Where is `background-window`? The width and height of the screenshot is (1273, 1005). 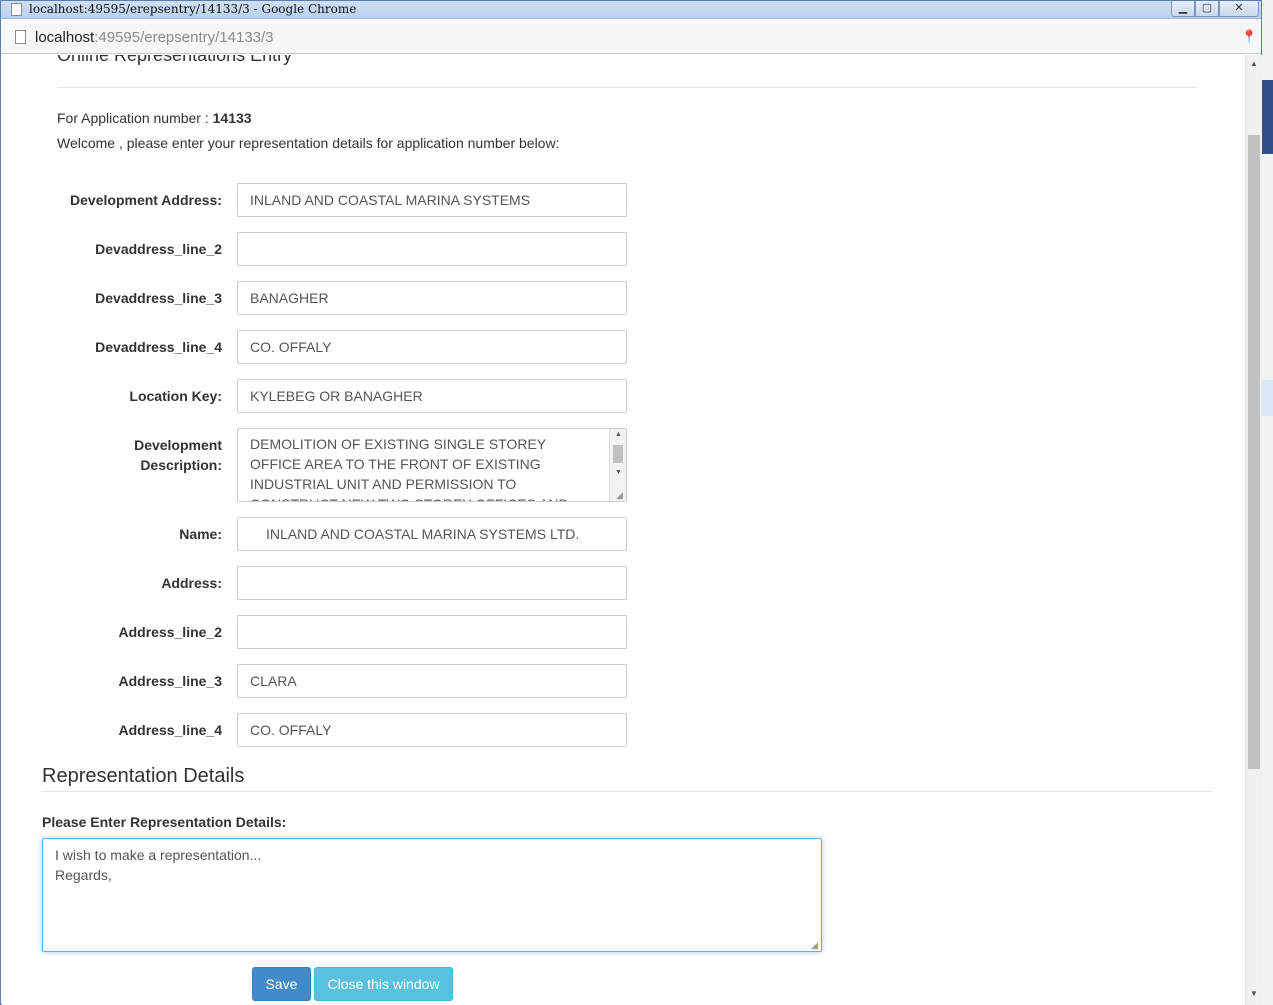 background-window is located at coordinates (1267, 502).